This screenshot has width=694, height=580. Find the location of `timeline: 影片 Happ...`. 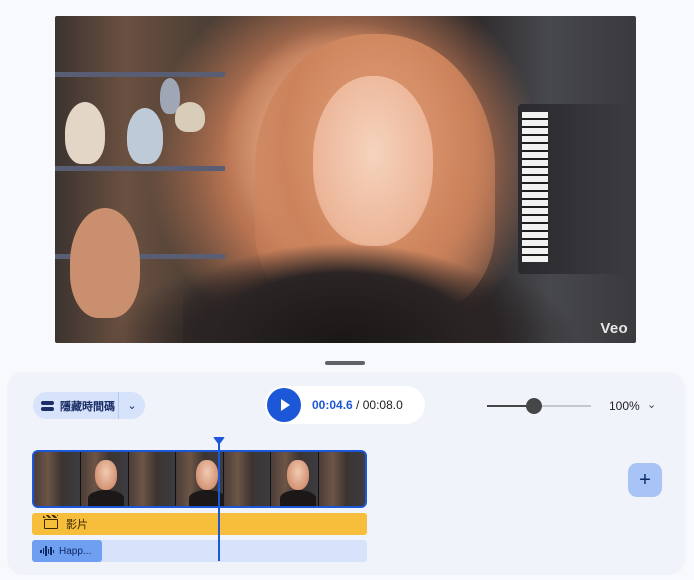

timeline: 影片 Happ... is located at coordinates (200, 506).